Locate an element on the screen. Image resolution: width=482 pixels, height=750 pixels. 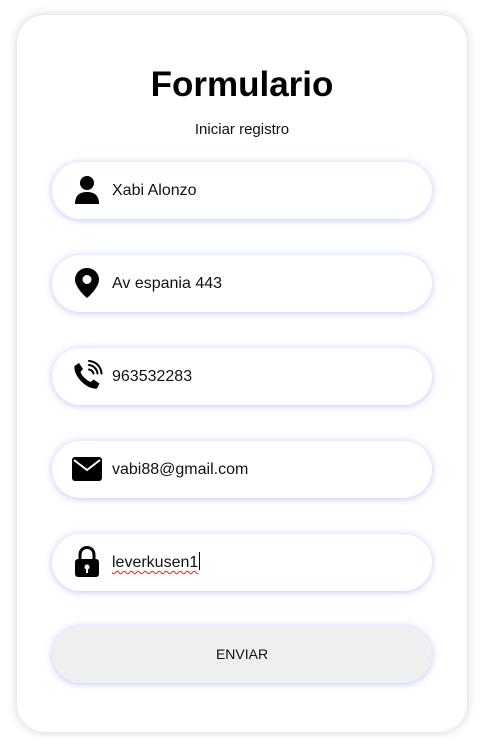
email-value: vabi88@gmail.com is located at coordinates (180, 469).